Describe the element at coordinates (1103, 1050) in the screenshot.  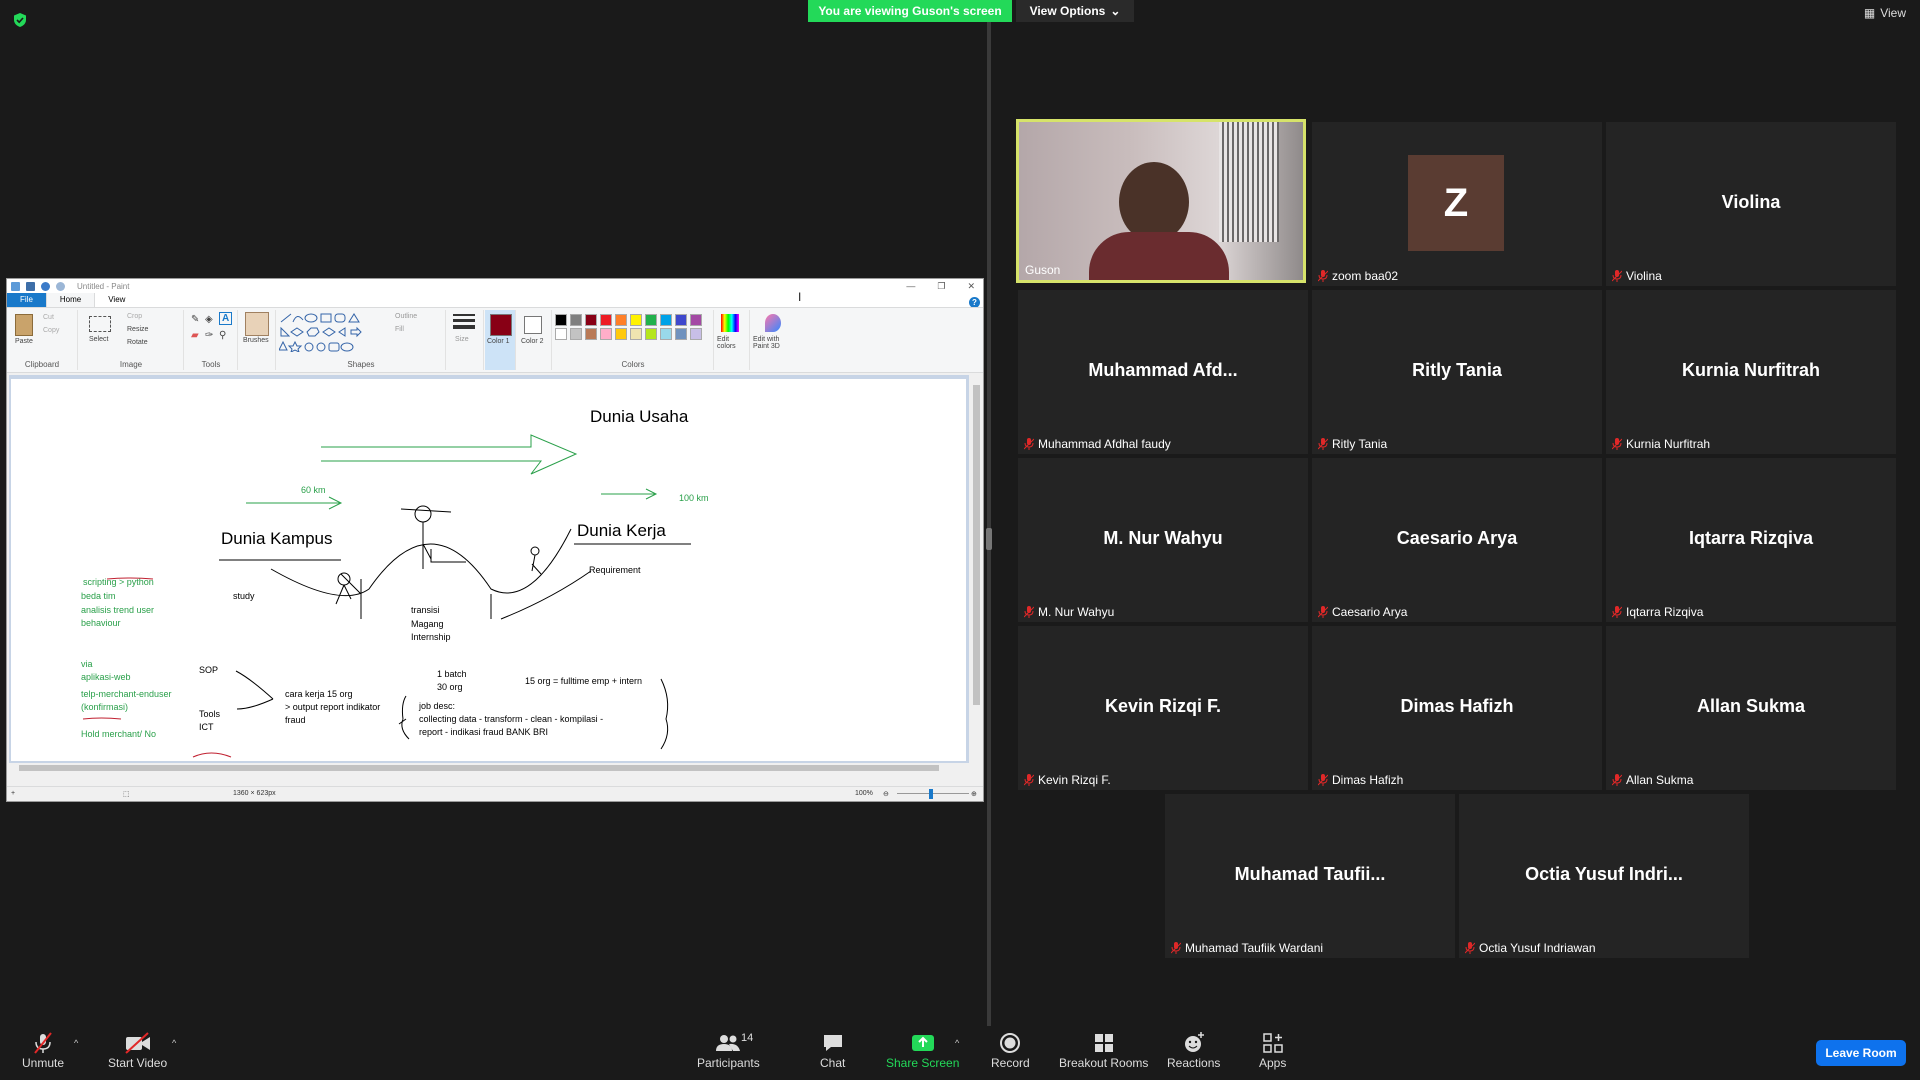
I see `breakout-rooms-button: Breakout Rooms` at that location.